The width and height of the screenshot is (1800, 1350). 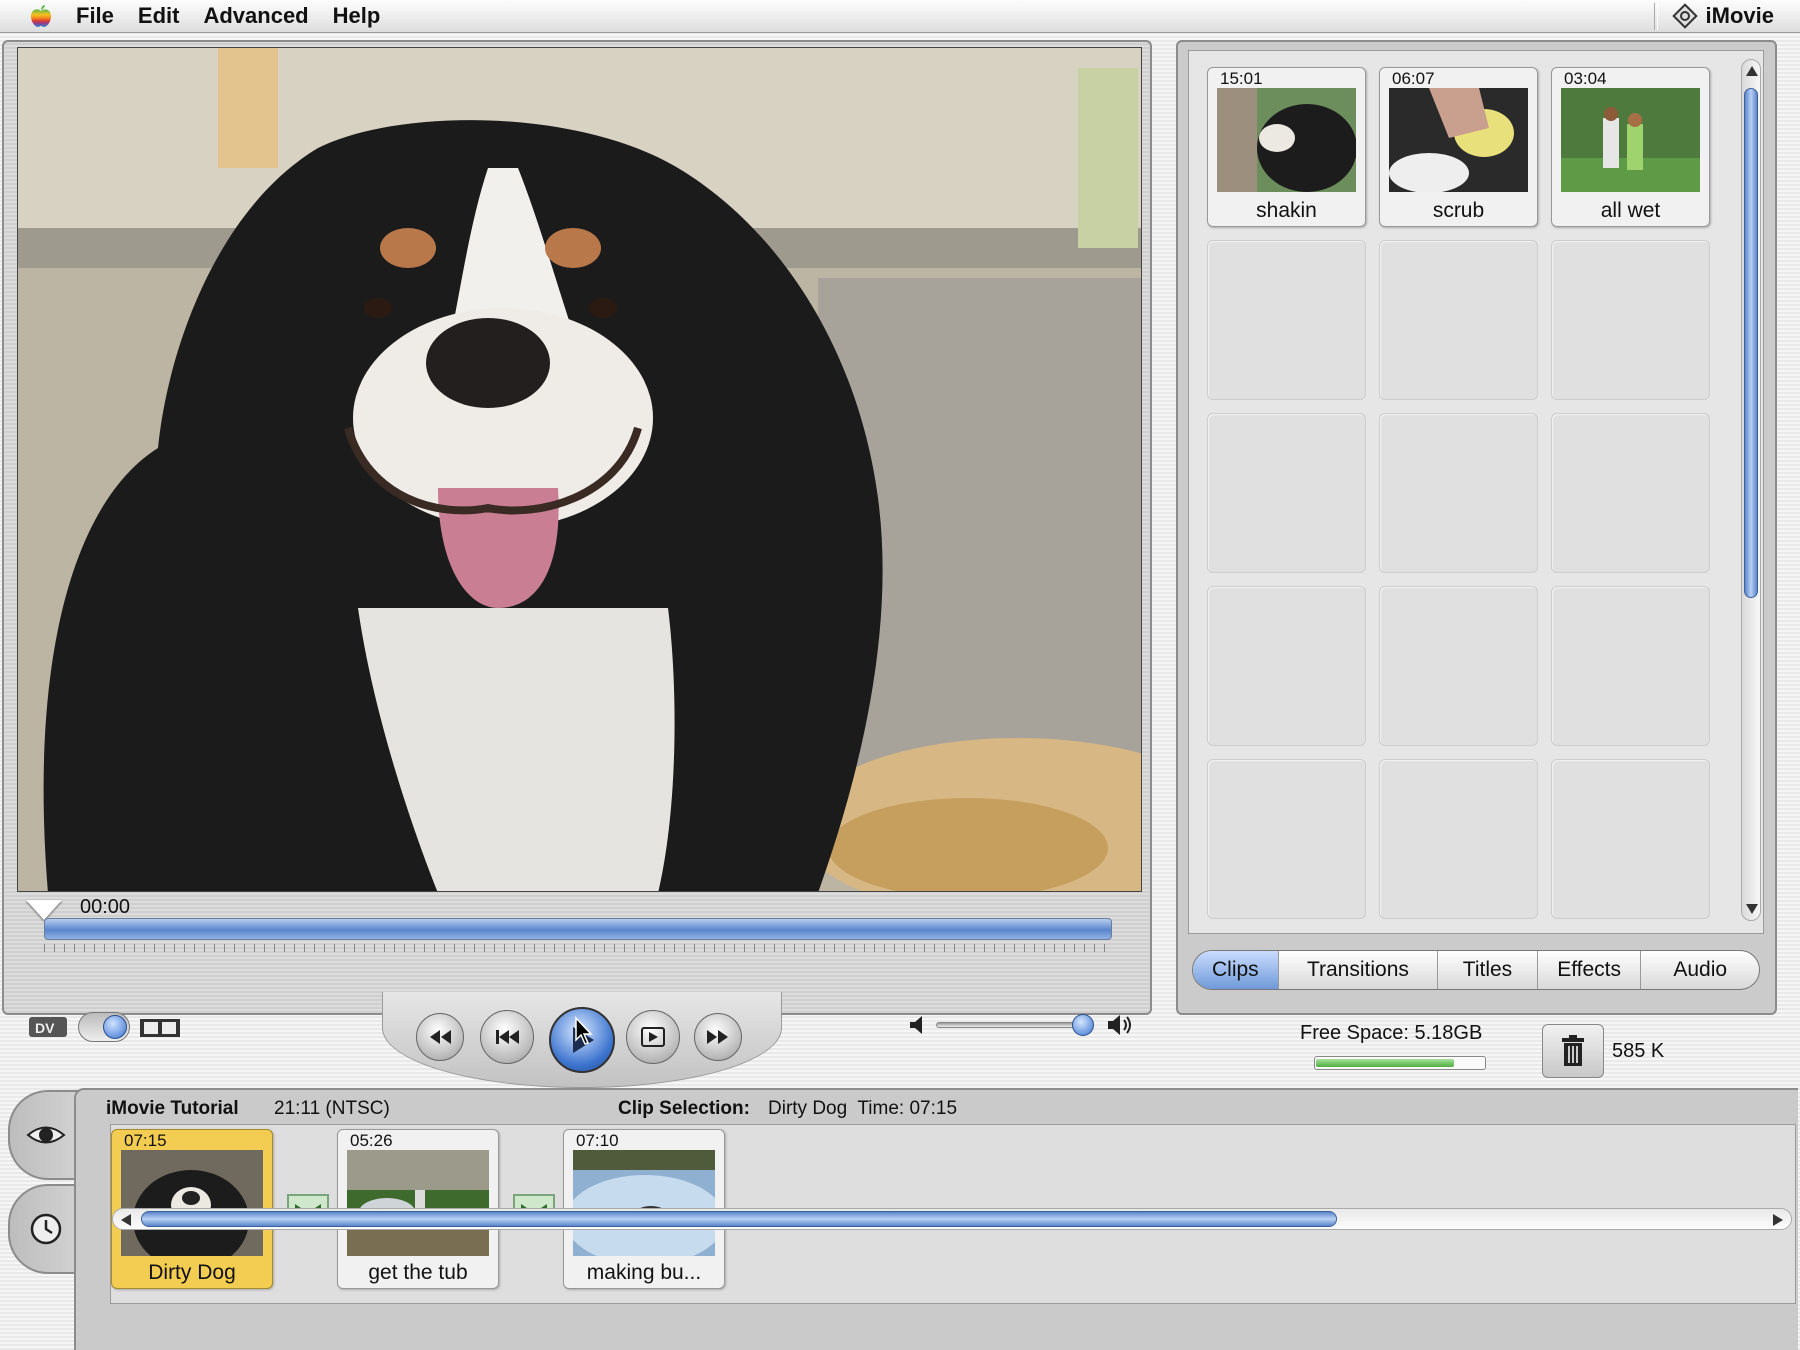 I want to click on scroll-up-arrow-icon, so click(x=1752, y=71).